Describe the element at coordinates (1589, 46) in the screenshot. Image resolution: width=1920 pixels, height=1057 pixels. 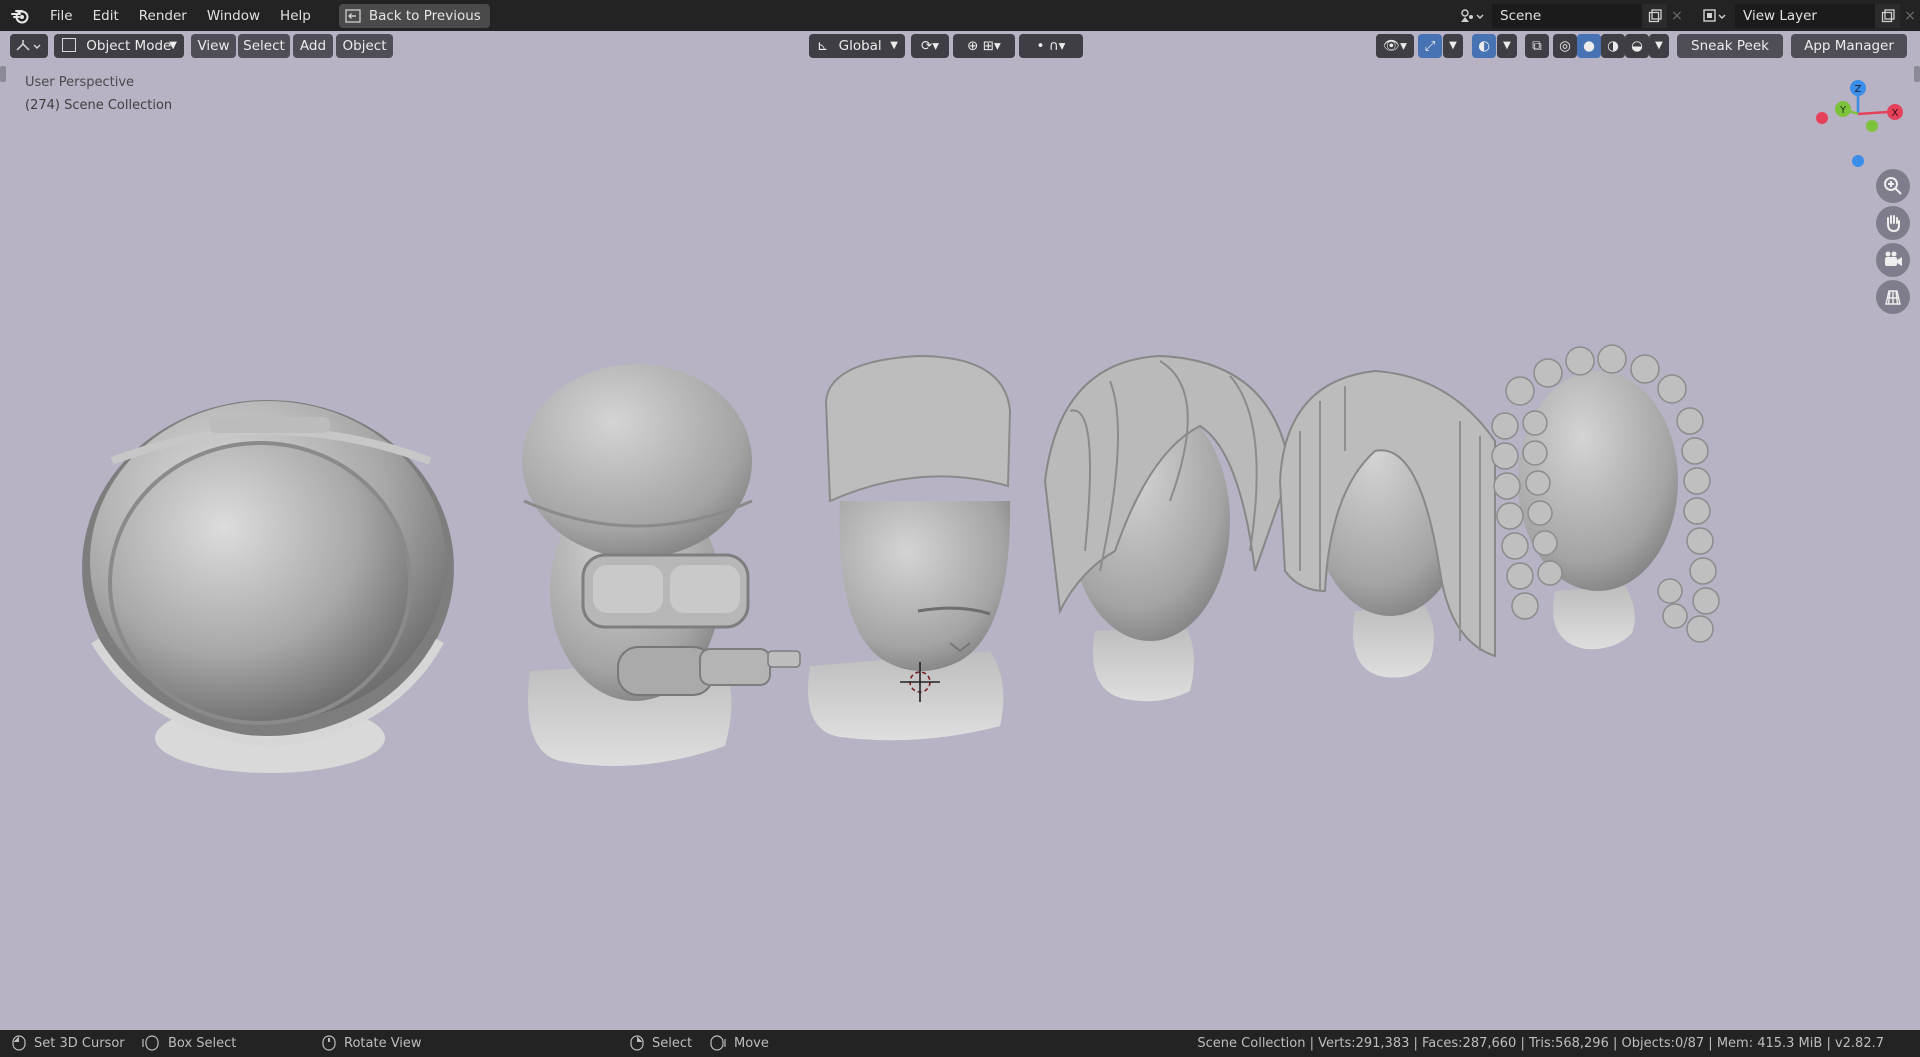
I see `solid-shading-icon: ●` at that location.